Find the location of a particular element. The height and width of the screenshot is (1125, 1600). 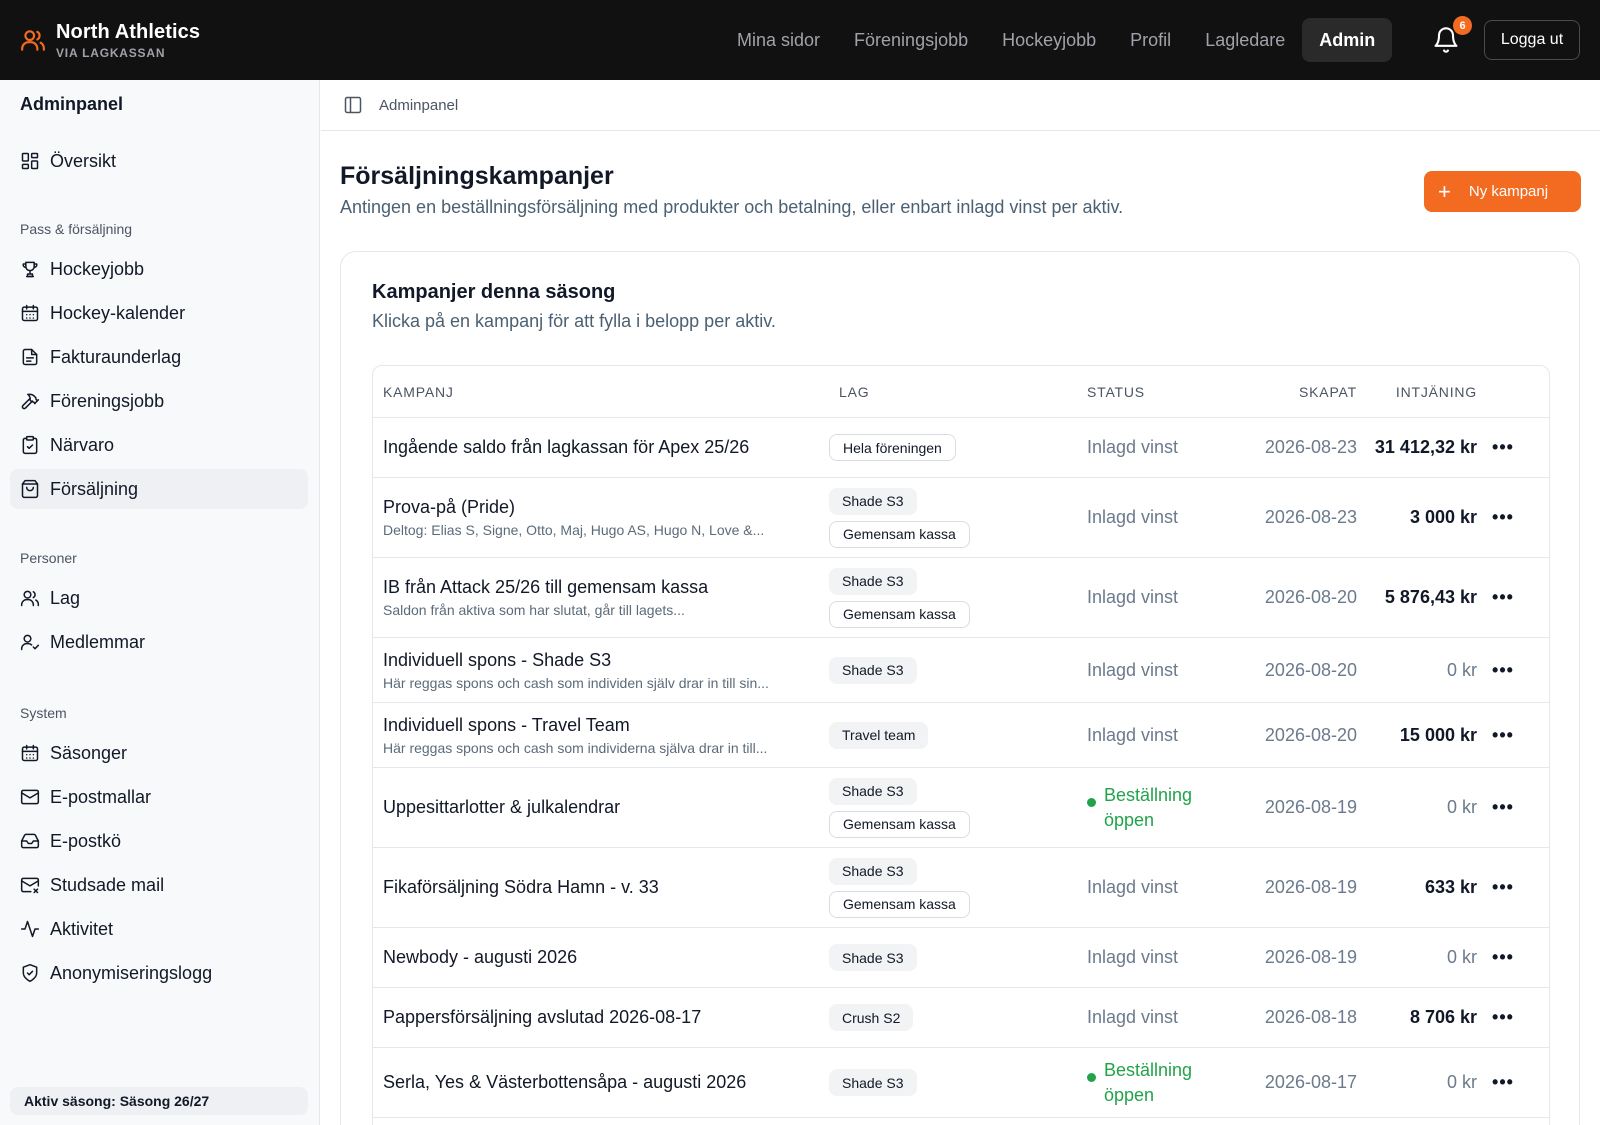

sidebar-item-e-postmallar: E-postmallar is located at coordinates (159, 797).